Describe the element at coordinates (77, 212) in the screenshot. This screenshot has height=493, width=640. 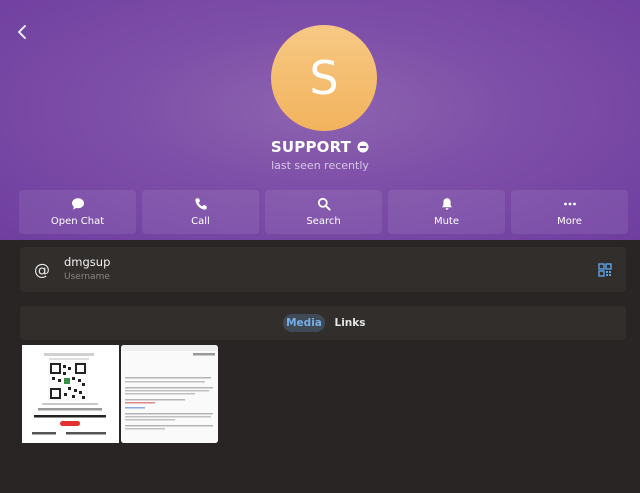
I see `open-chat-button: Open Chat` at that location.